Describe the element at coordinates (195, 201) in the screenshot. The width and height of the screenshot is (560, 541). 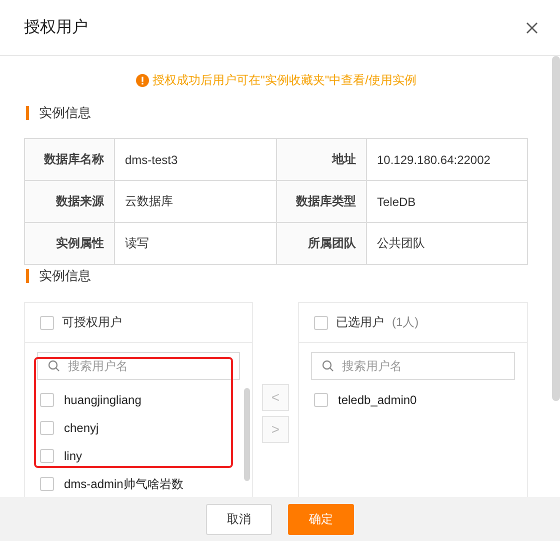
I see `field-value: 云数据库` at that location.